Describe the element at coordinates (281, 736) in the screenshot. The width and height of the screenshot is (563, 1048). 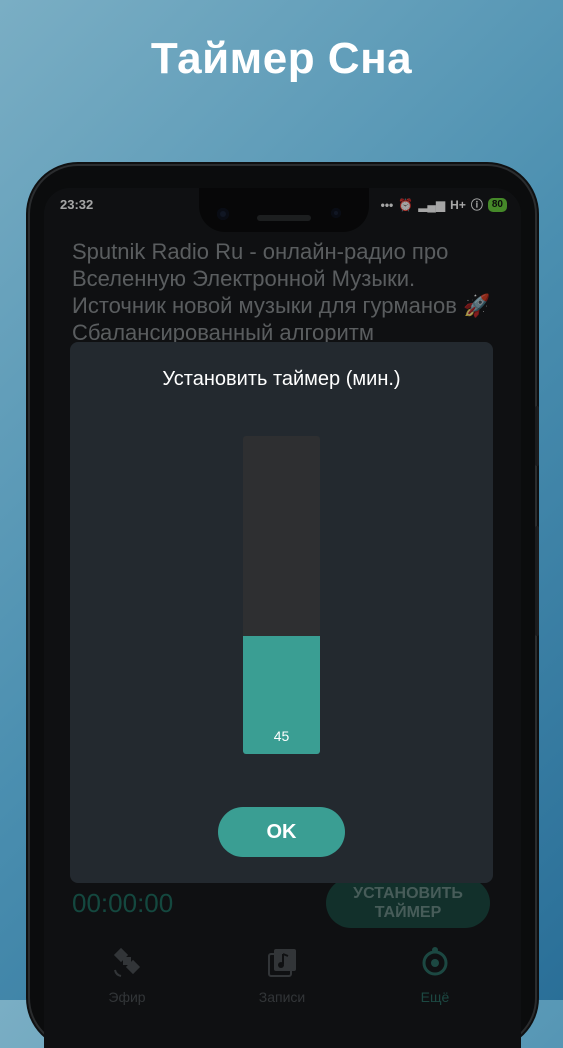
I see `slider-value: 45` at that location.